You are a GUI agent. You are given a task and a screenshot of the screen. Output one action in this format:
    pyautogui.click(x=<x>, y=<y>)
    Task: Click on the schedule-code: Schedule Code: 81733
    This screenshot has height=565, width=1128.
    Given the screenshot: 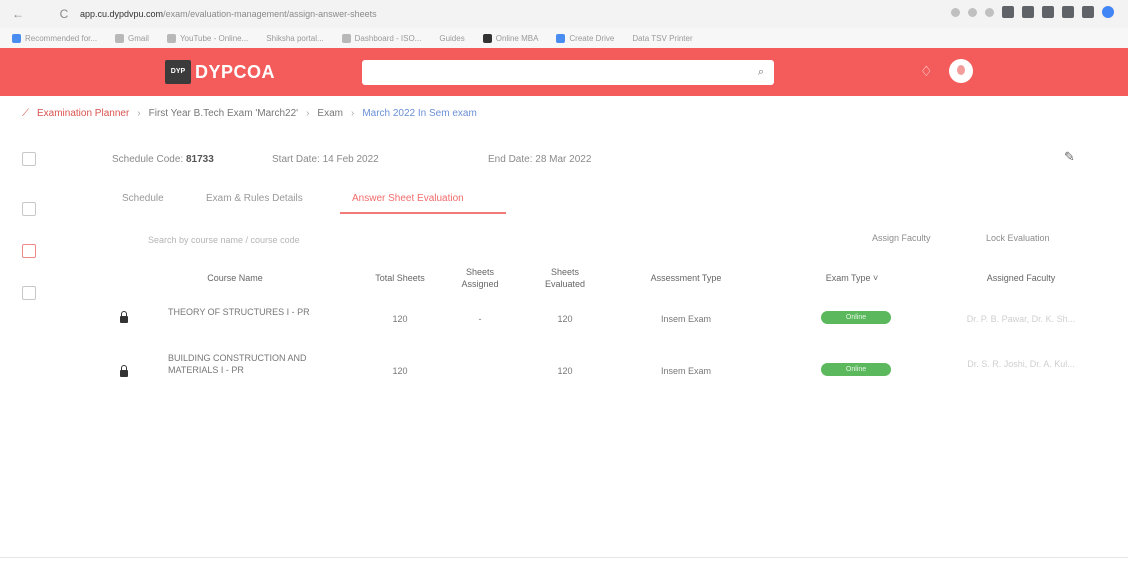 What is the action you would take?
    pyautogui.click(x=163, y=159)
    